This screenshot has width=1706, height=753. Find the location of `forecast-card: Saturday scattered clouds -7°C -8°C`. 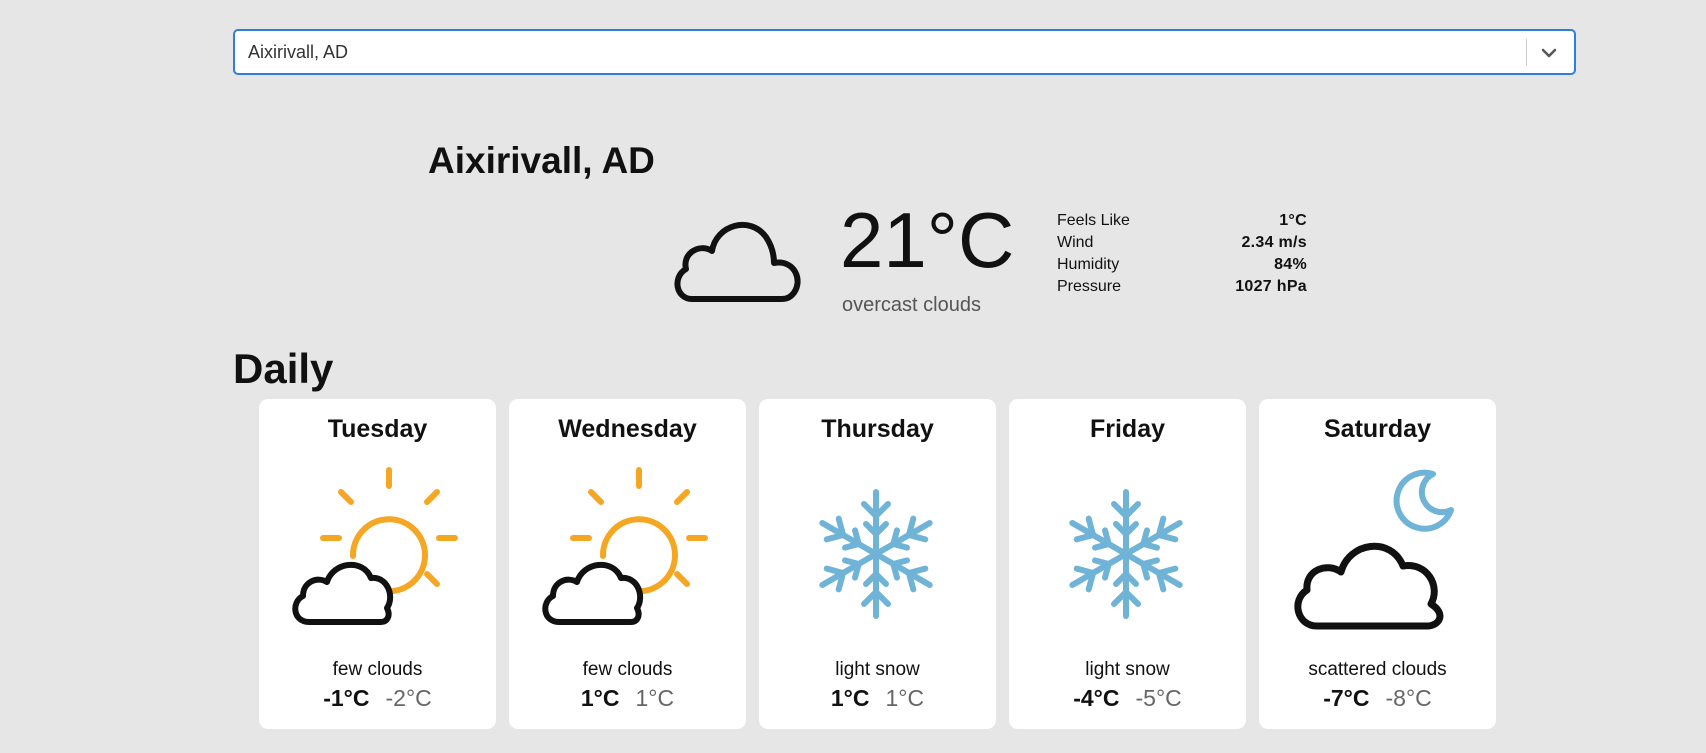

forecast-card: Saturday scattered clouds -7°C -8°C is located at coordinates (1377, 564).